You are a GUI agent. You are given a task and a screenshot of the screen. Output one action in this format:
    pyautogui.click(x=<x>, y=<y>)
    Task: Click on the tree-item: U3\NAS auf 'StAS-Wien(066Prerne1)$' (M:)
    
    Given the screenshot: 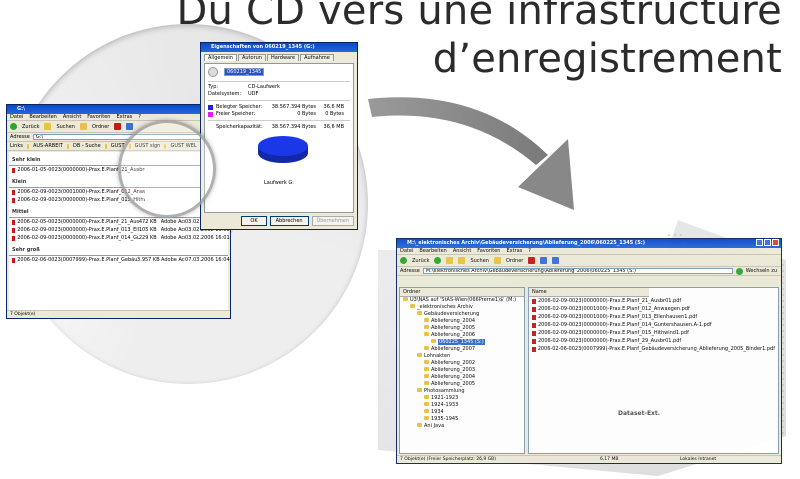 What is the action you would take?
    pyautogui.click(x=462, y=300)
    